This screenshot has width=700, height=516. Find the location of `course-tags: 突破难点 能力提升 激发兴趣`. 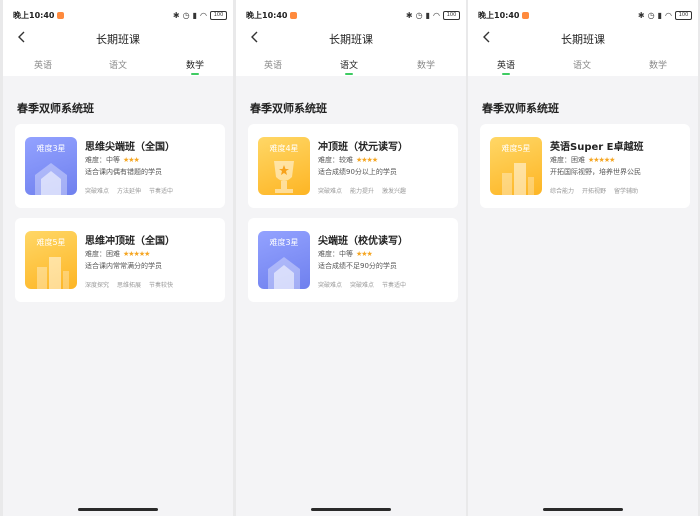

course-tags: 突破难点 能力提升 激发兴趣 is located at coordinates (366, 190).